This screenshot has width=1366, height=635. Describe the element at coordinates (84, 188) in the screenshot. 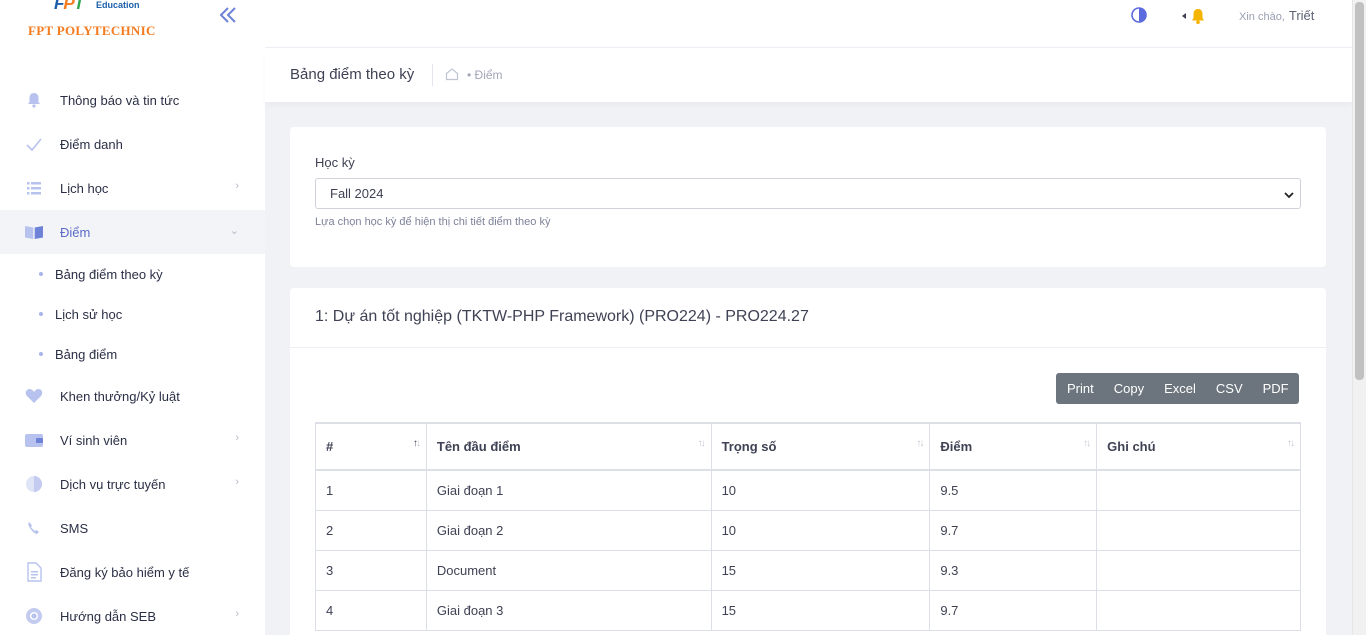

I see `sidebar-item-label: Lịch học` at that location.